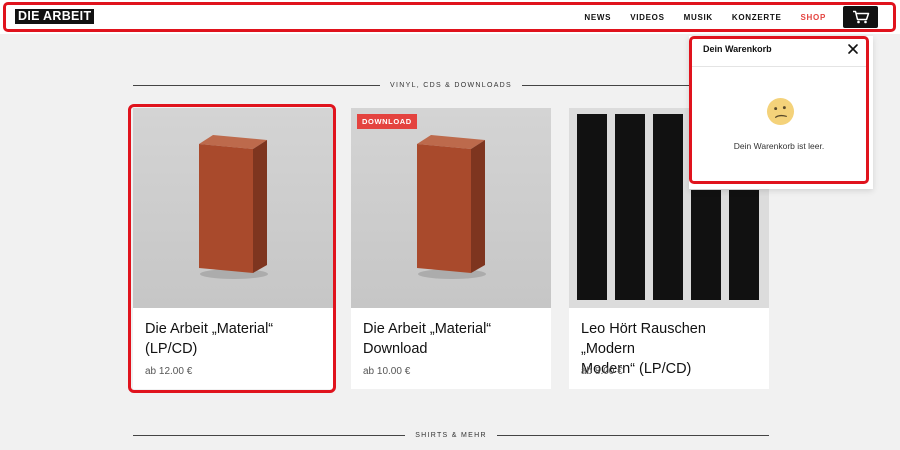  I want to click on product-price: ab 8.00 €, so click(602, 371).